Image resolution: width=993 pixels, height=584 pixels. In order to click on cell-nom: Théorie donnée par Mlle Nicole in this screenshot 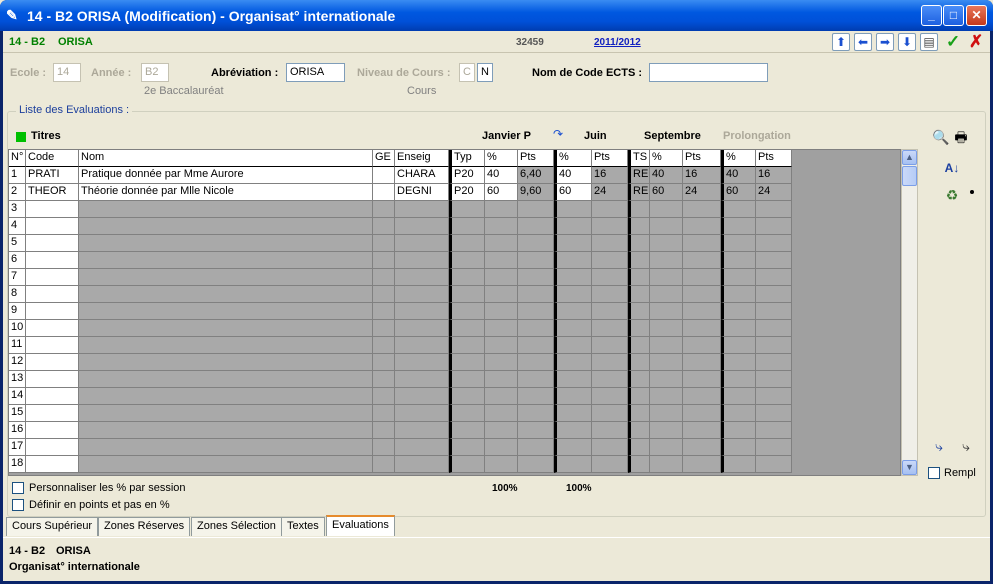, I will do `click(226, 192)`.